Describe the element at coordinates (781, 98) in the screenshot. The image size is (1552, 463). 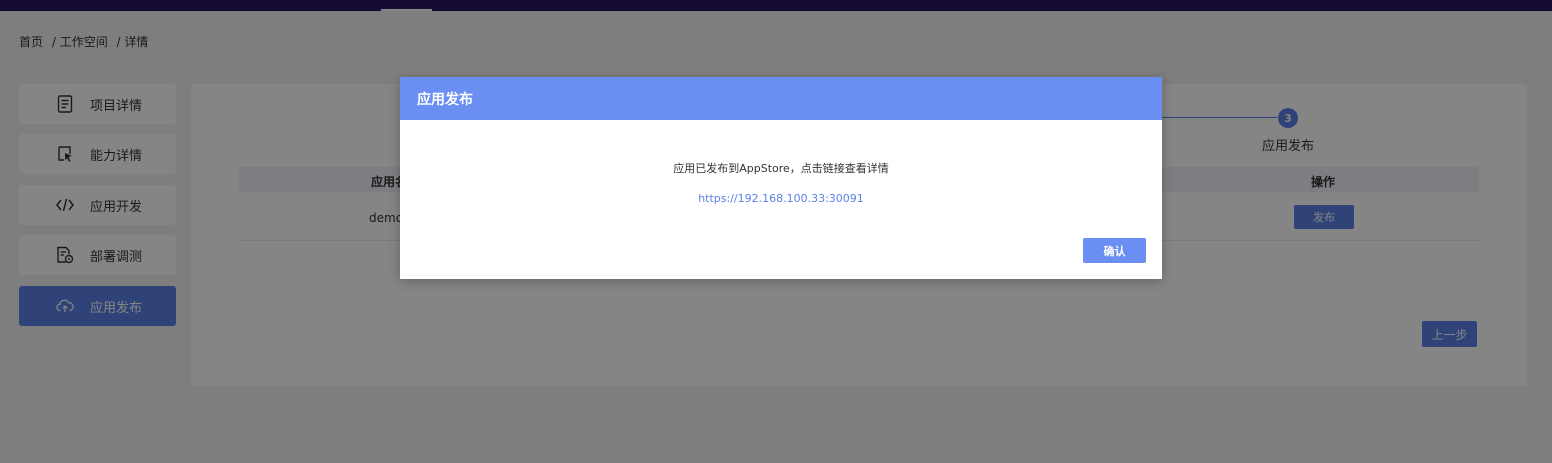
I see `dialog-title: 应用发布` at that location.